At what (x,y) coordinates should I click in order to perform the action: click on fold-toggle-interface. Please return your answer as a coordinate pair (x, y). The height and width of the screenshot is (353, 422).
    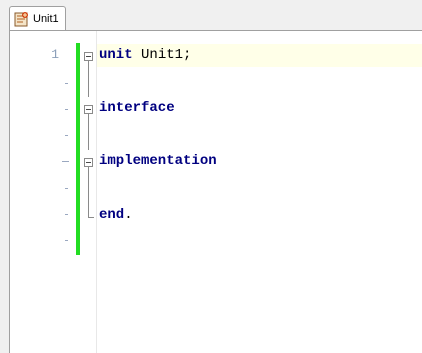
    Looking at the image, I should click on (88, 109).